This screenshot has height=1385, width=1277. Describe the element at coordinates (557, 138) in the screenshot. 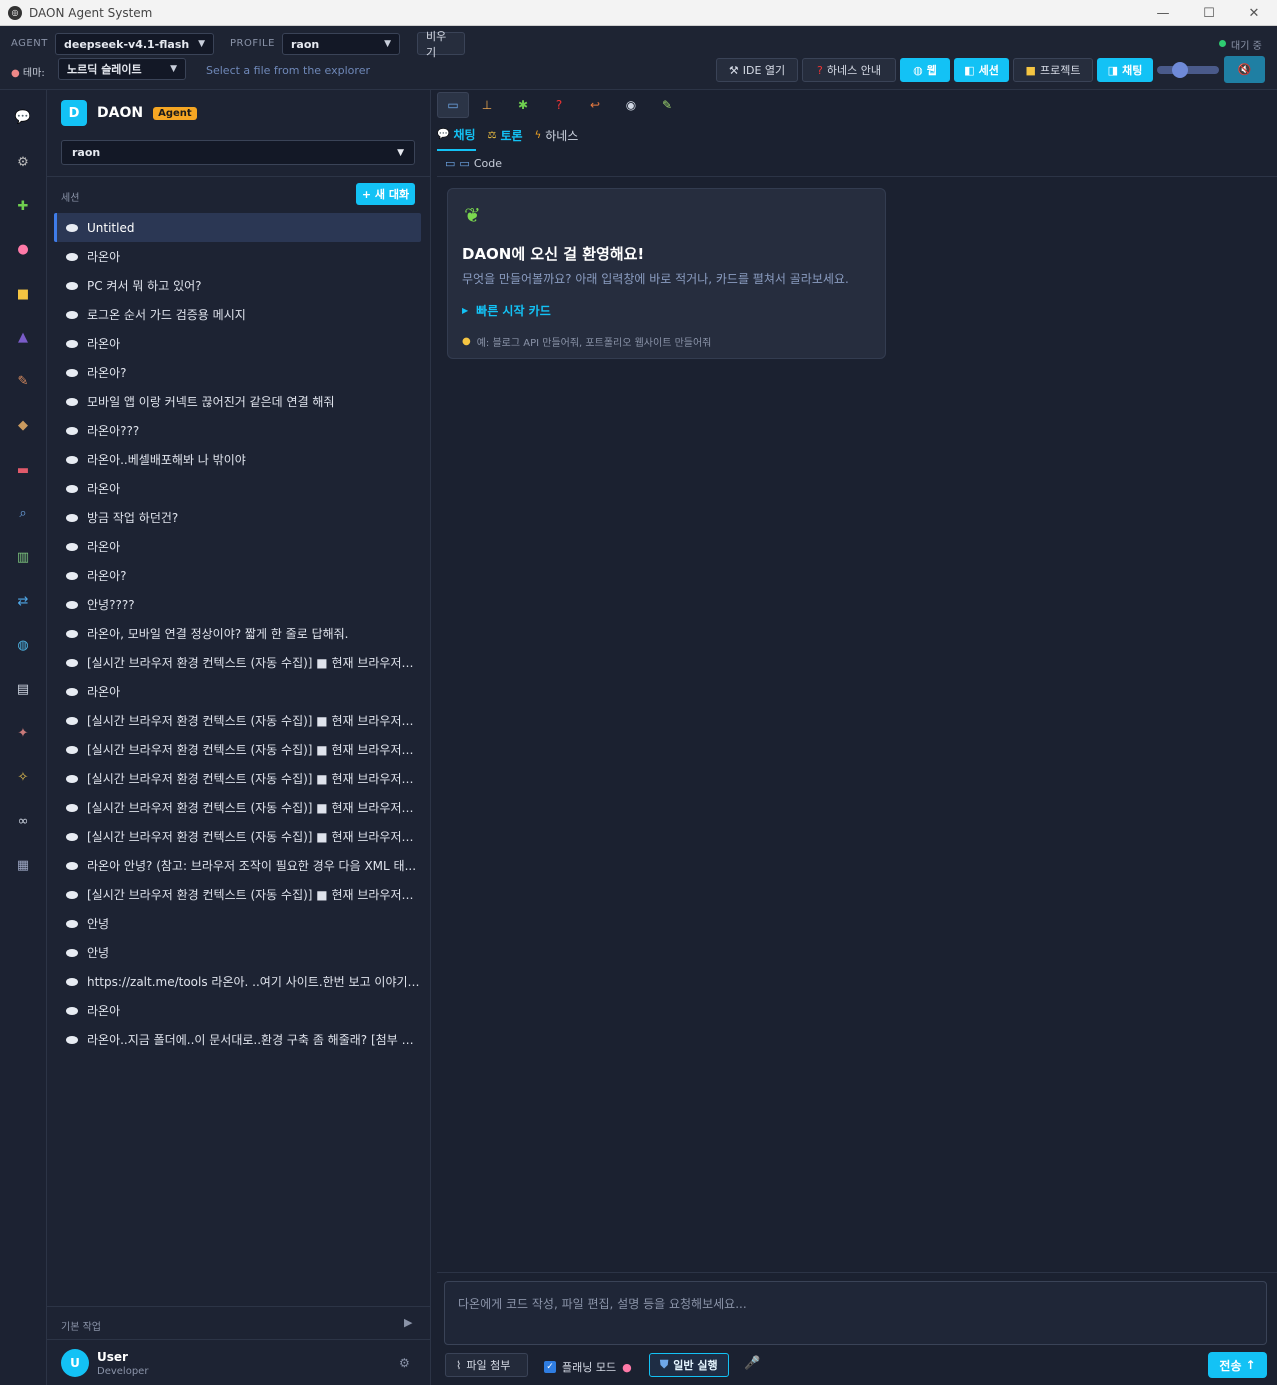

I see `tab-harness: ϟ 하네스` at that location.